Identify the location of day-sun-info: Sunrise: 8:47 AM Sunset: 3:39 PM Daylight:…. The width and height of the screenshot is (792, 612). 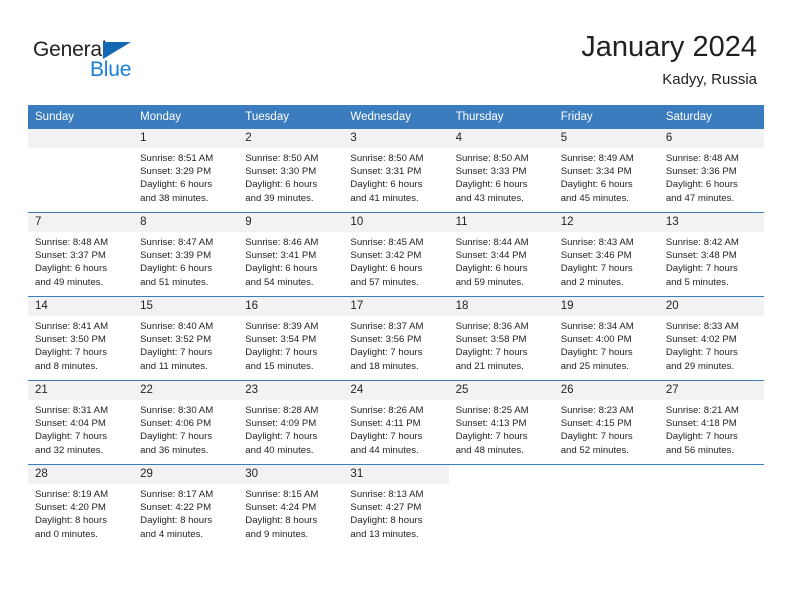
(185, 260).